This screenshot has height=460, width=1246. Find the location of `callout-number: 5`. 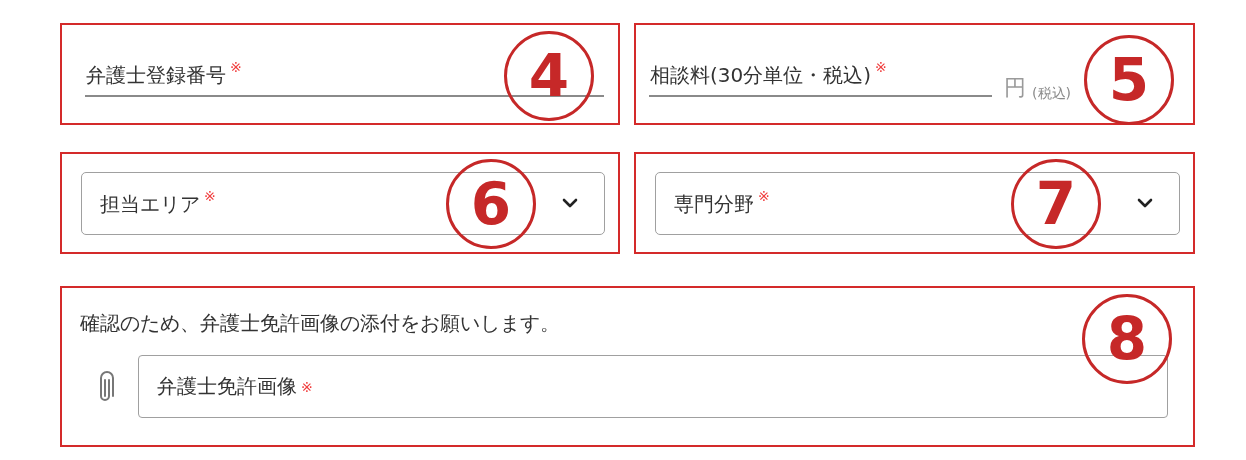

callout-number: 5 is located at coordinates (1129, 80).